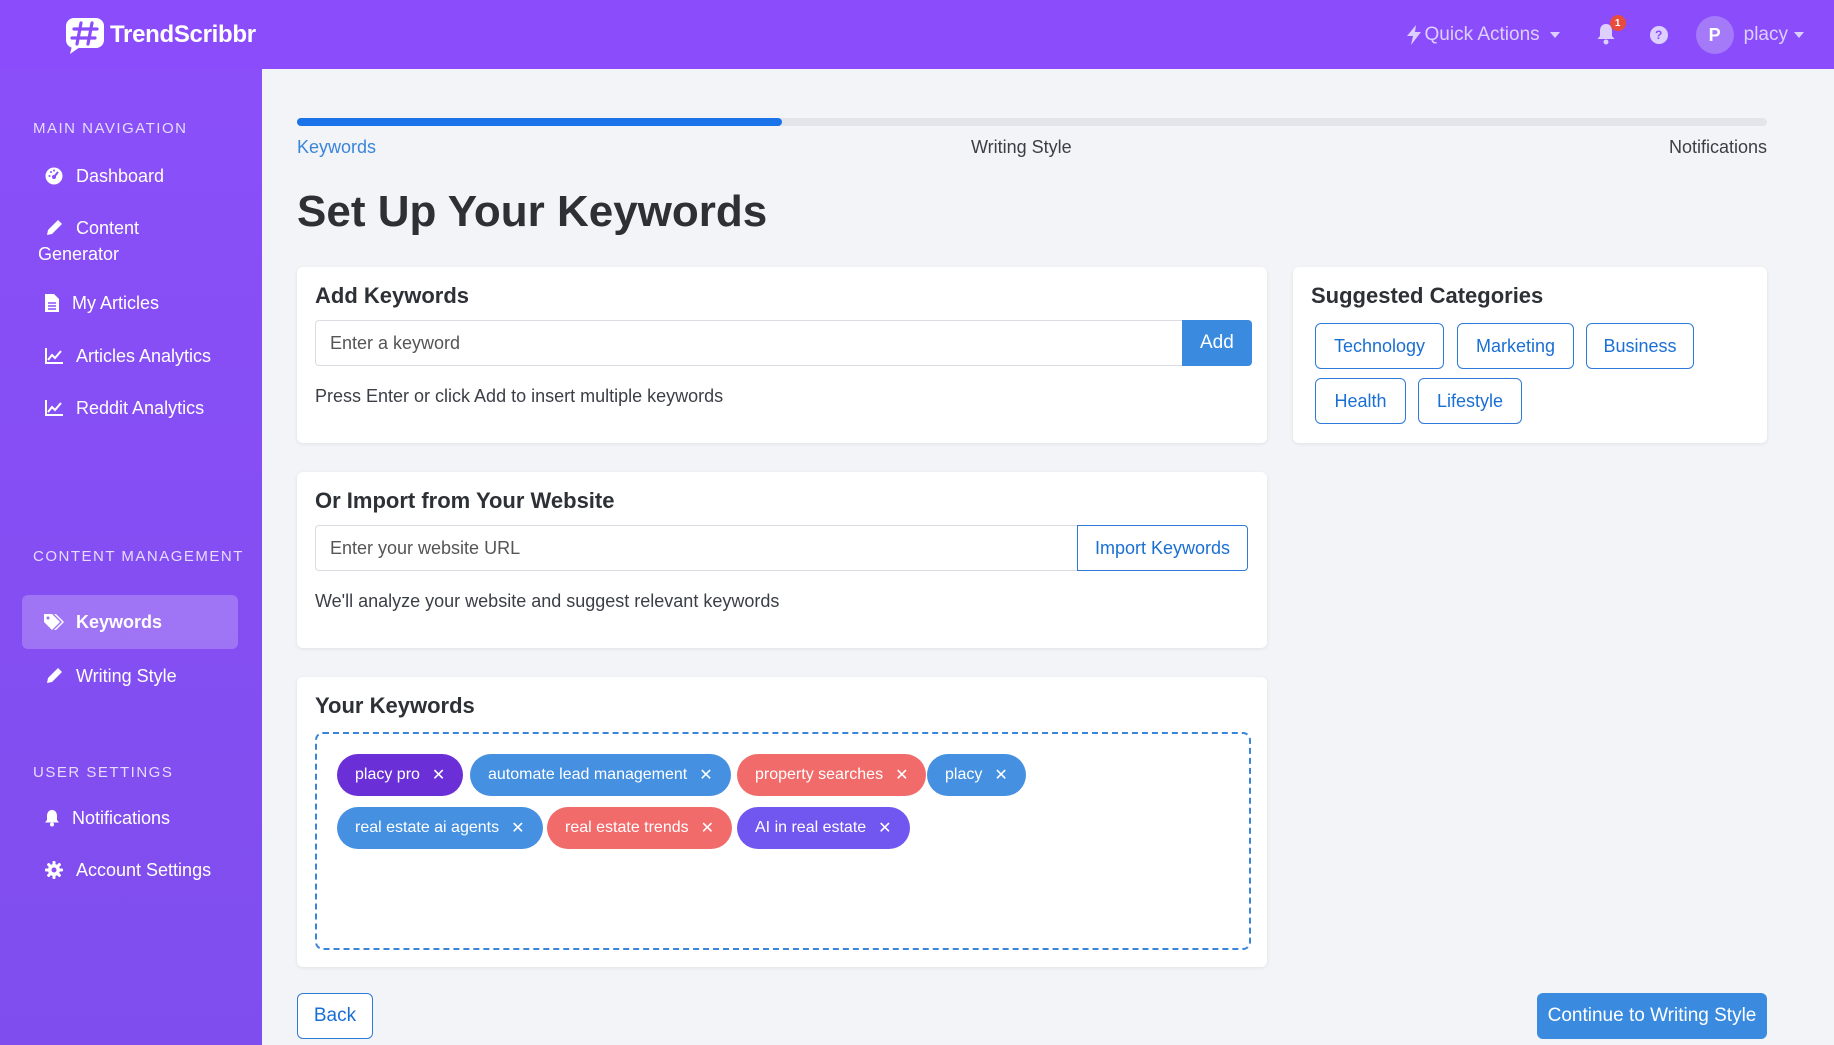 Image resolution: width=1834 pixels, height=1045 pixels. What do you see at coordinates (588, 774) in the screenshot?
I see `keyword-chip-label: automate lead management` at bounding box center [588, 774].